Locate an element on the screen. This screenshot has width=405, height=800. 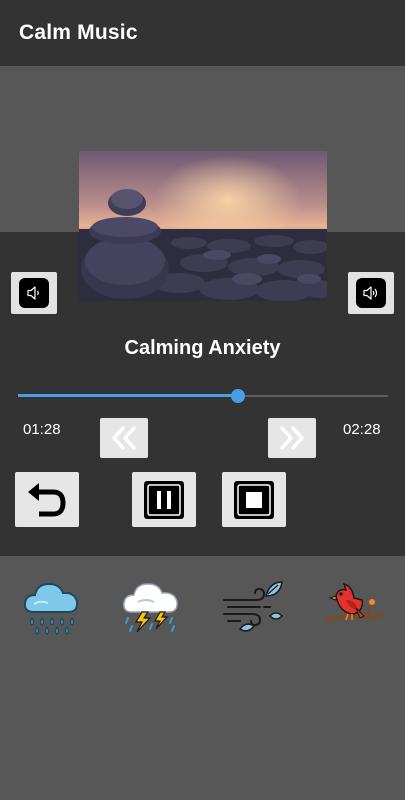
volume-down-icon is located at coordinates (34, 293).